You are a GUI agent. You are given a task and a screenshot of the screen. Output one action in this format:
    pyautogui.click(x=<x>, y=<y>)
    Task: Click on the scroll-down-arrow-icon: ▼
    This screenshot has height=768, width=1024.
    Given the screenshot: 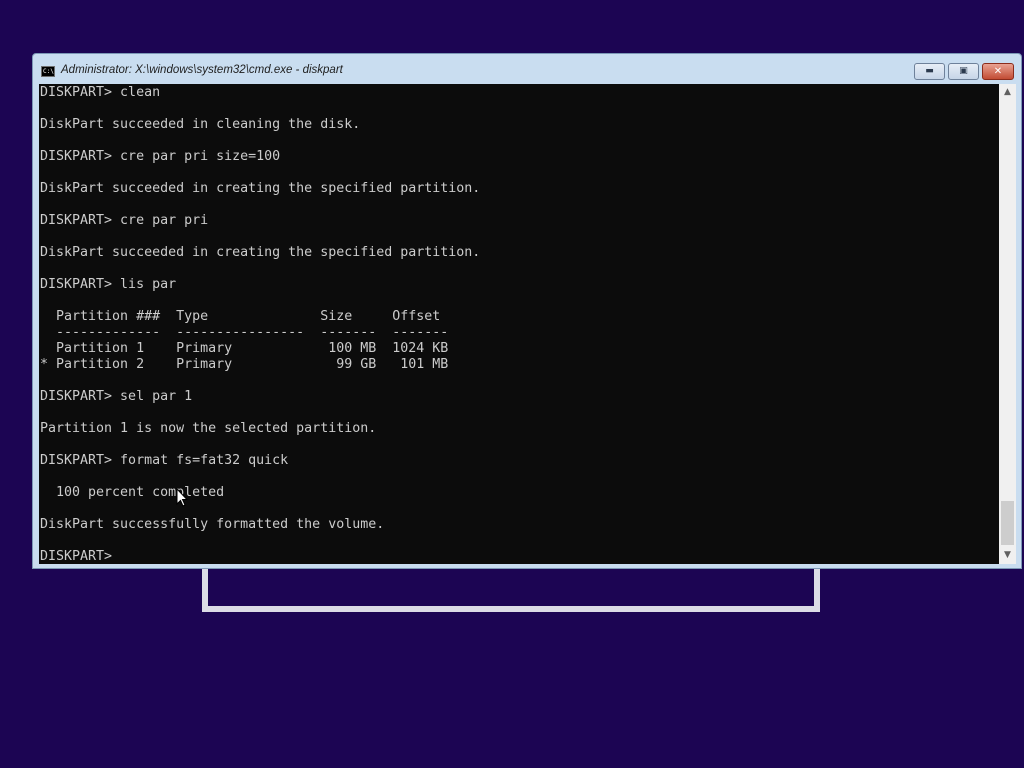 What is the action you would take?
    pyautogui.click(x=1007, y=555)
    